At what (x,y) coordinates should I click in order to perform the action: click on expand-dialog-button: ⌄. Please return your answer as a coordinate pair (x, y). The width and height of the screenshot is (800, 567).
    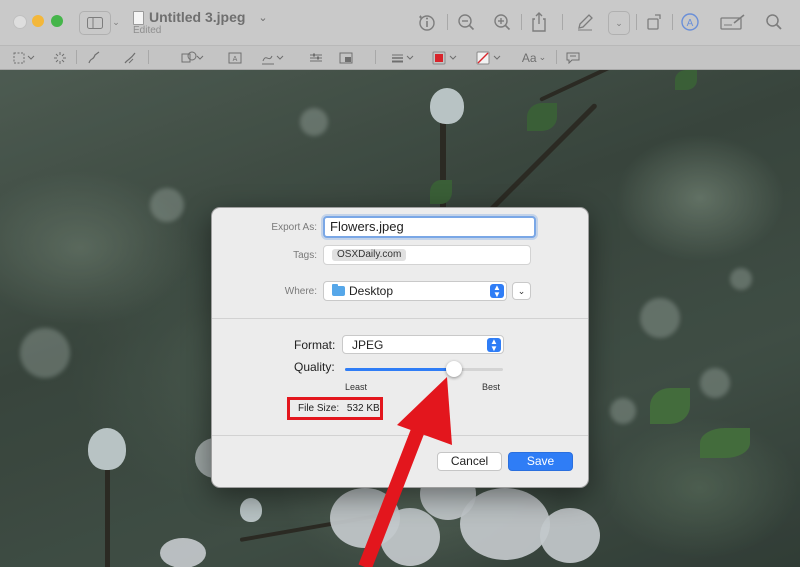
    Looking at the image, I should click on (521, 291).